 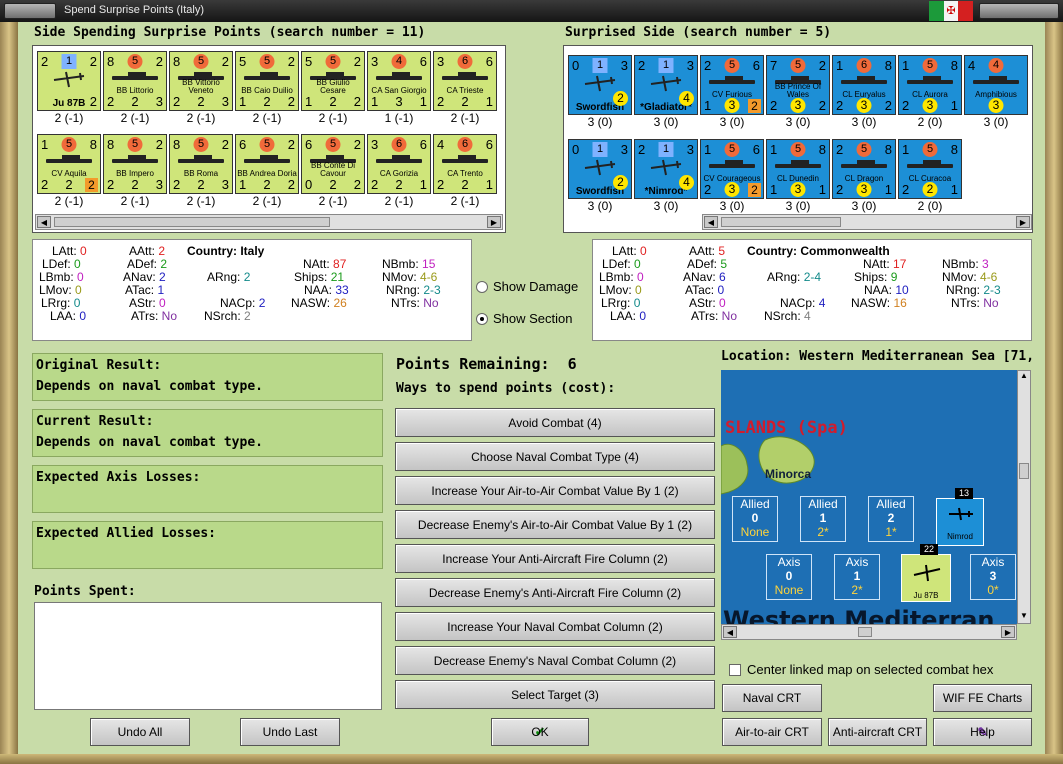 What do you see at coordinates (527, 286) in the screenshot?
I see `show-damage-option: Show Damage` at bounding box center [527, 286].